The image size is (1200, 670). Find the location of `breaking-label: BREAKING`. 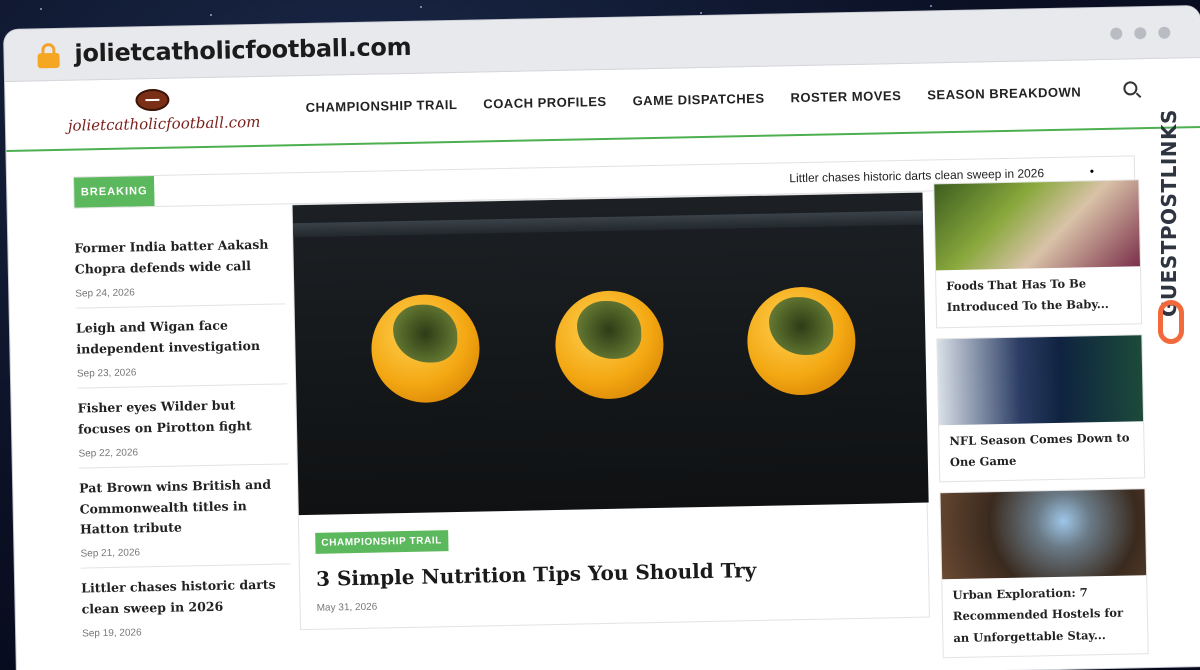

breaking-label: BREAKING is located at coordinates (114, 192).